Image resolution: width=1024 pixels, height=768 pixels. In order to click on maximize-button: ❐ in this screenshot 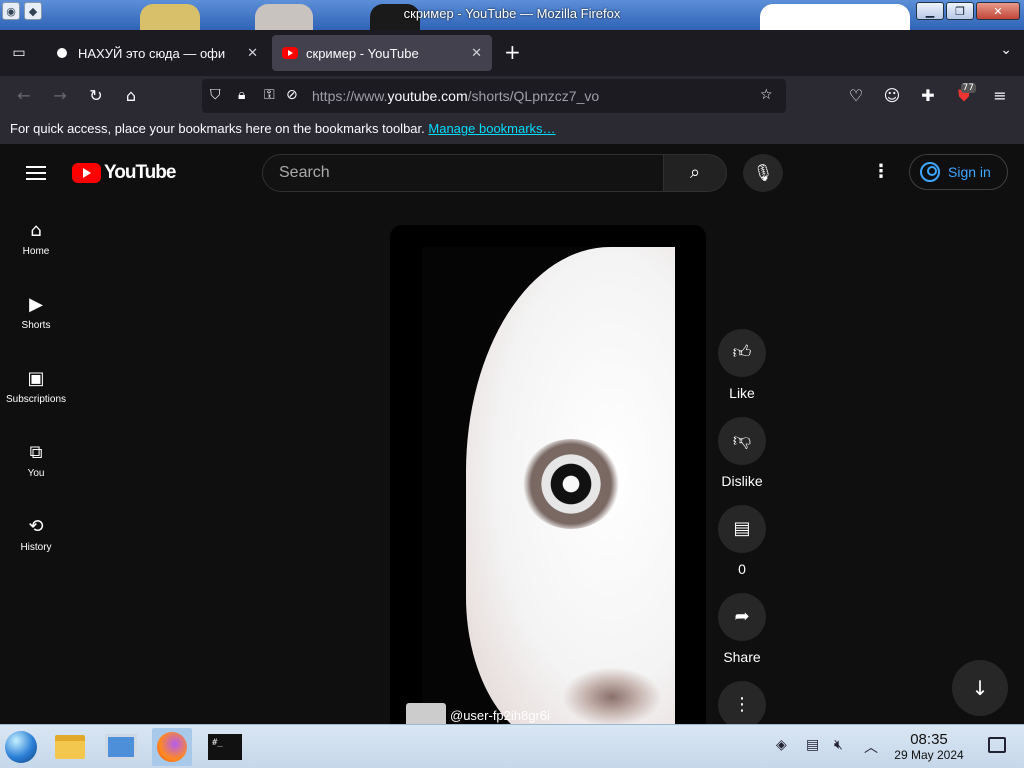, I will do `click(960, 11)`.